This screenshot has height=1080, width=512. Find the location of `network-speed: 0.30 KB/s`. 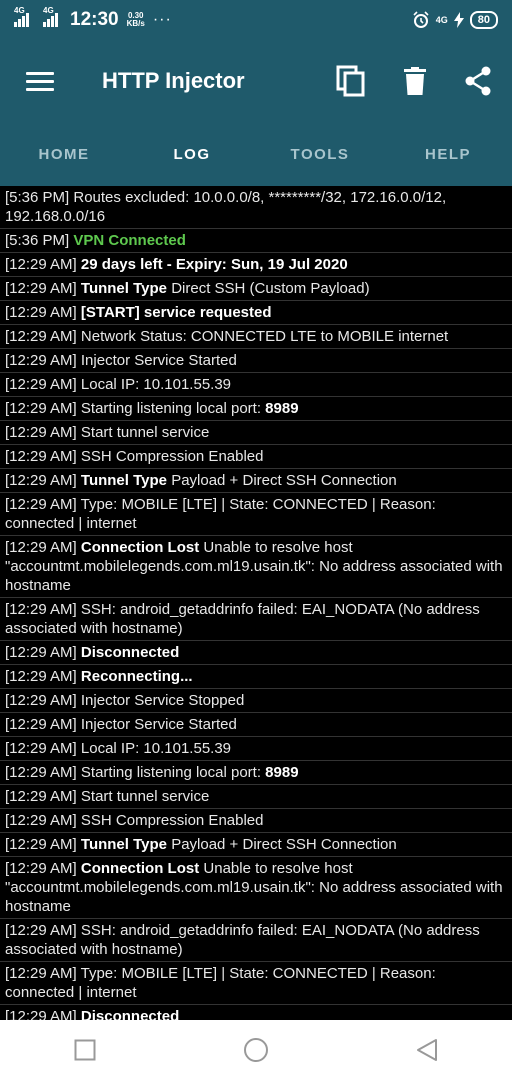

network-speed: 0.30 KB/s is located at coordinates (136, 20).